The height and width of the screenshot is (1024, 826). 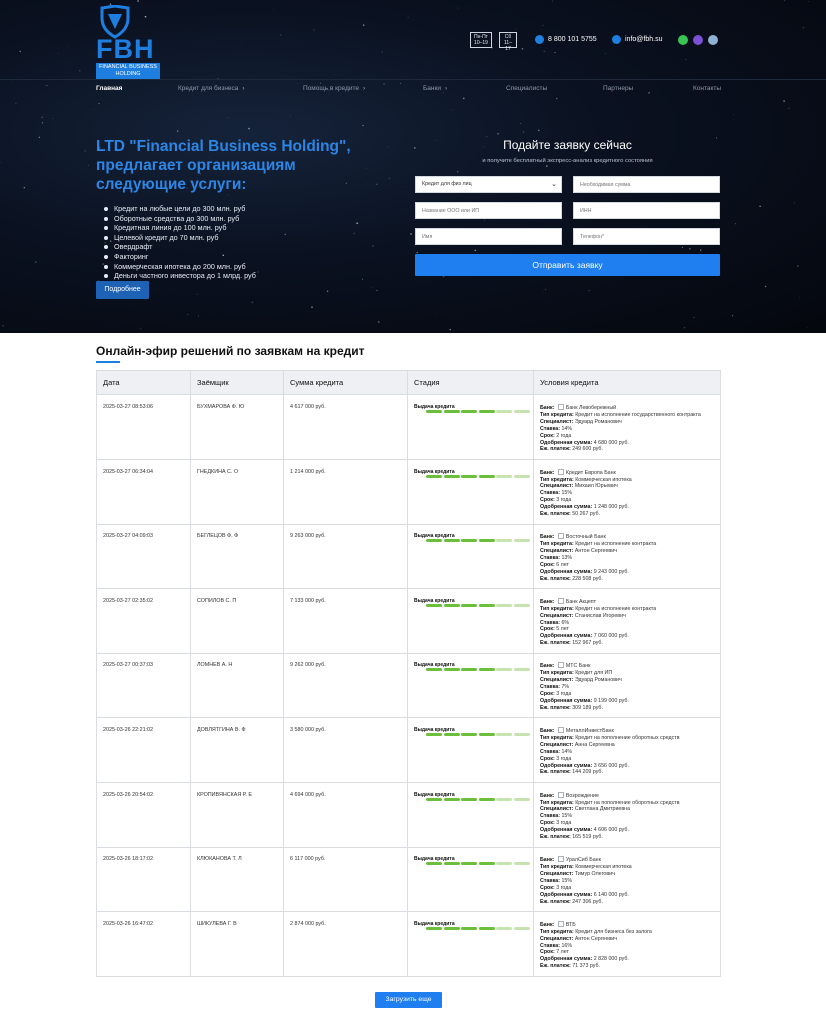 I want to click on telegram-icon, so click(x=713, y=40).